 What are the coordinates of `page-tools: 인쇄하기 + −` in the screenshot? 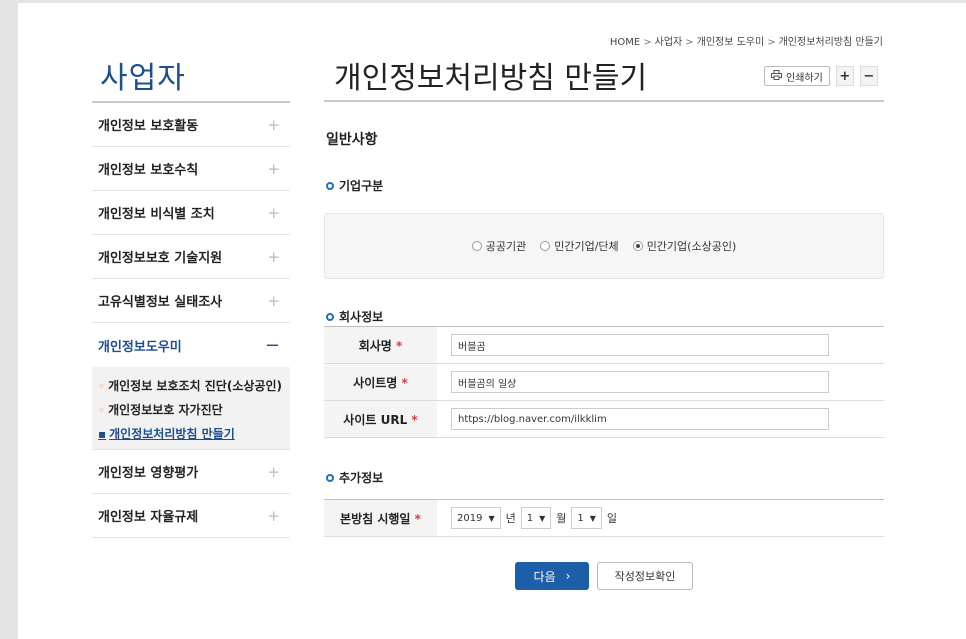 It's located at (821, 76).